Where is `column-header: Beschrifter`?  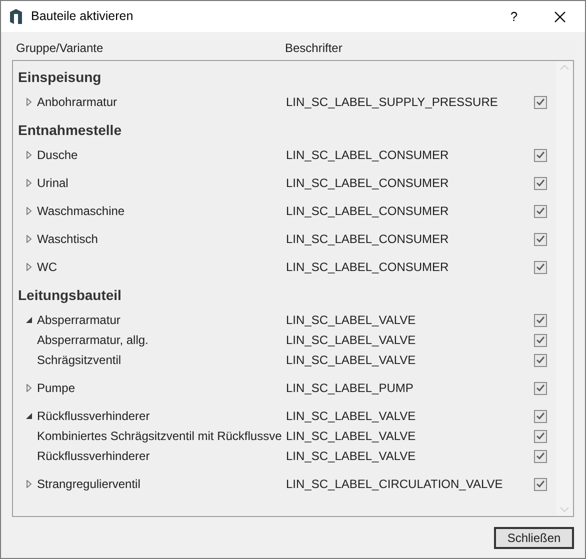
column-header: Beschrifter is located at coordinates (313, 48).